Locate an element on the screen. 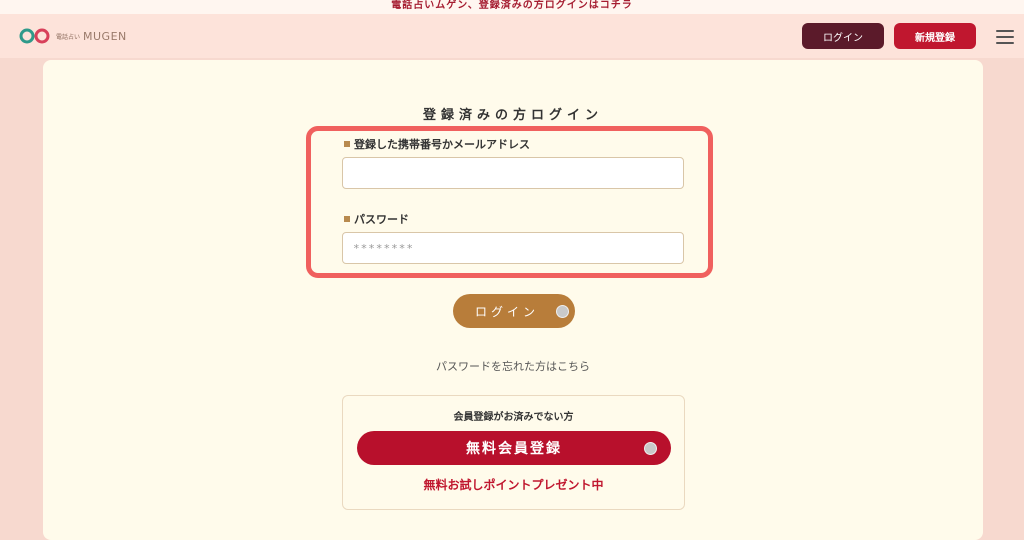 Image resolution: width=1024 pixels, height=540 pixels. free-register-button: 無料会員登録 is located at coordinates (514, 448).